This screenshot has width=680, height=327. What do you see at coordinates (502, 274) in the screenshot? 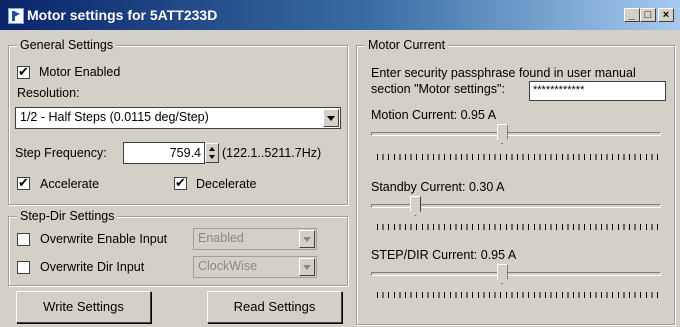
I see `stepdir-current-slider` at bounding box center [502, 274].